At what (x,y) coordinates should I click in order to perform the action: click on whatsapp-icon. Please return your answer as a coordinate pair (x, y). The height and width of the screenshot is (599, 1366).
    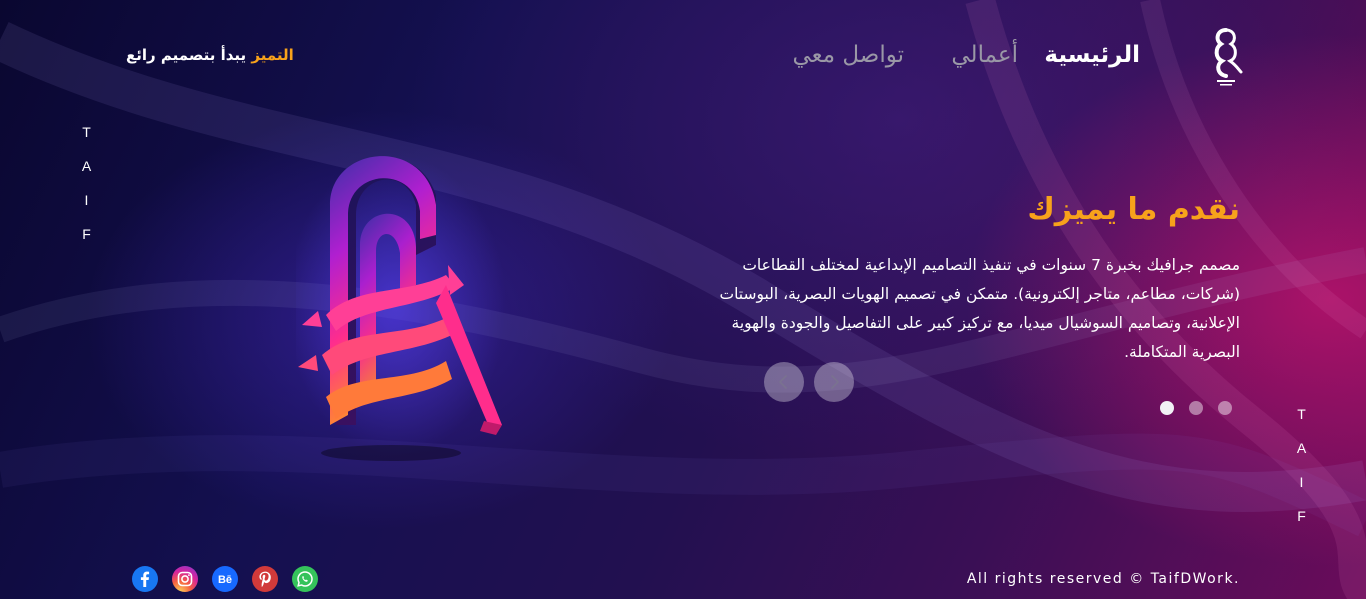
    Looking at the image, I should click on (305, 579).